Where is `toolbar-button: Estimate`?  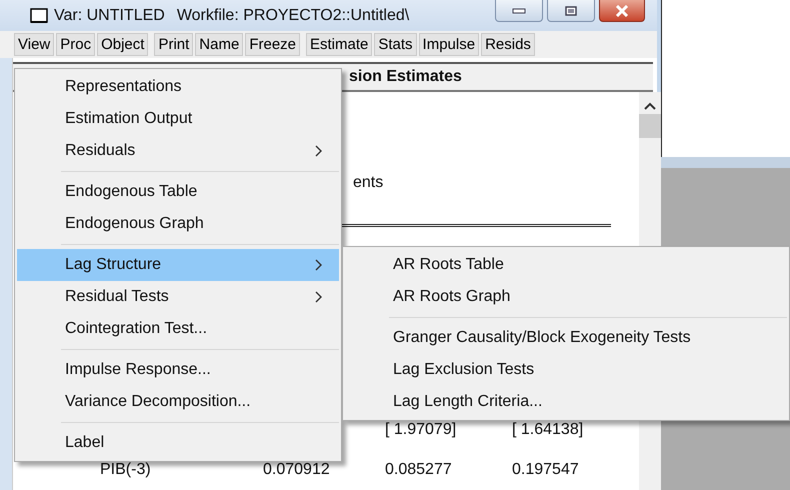
toolbar-button: Estimate is located at coordinates (339, 44).